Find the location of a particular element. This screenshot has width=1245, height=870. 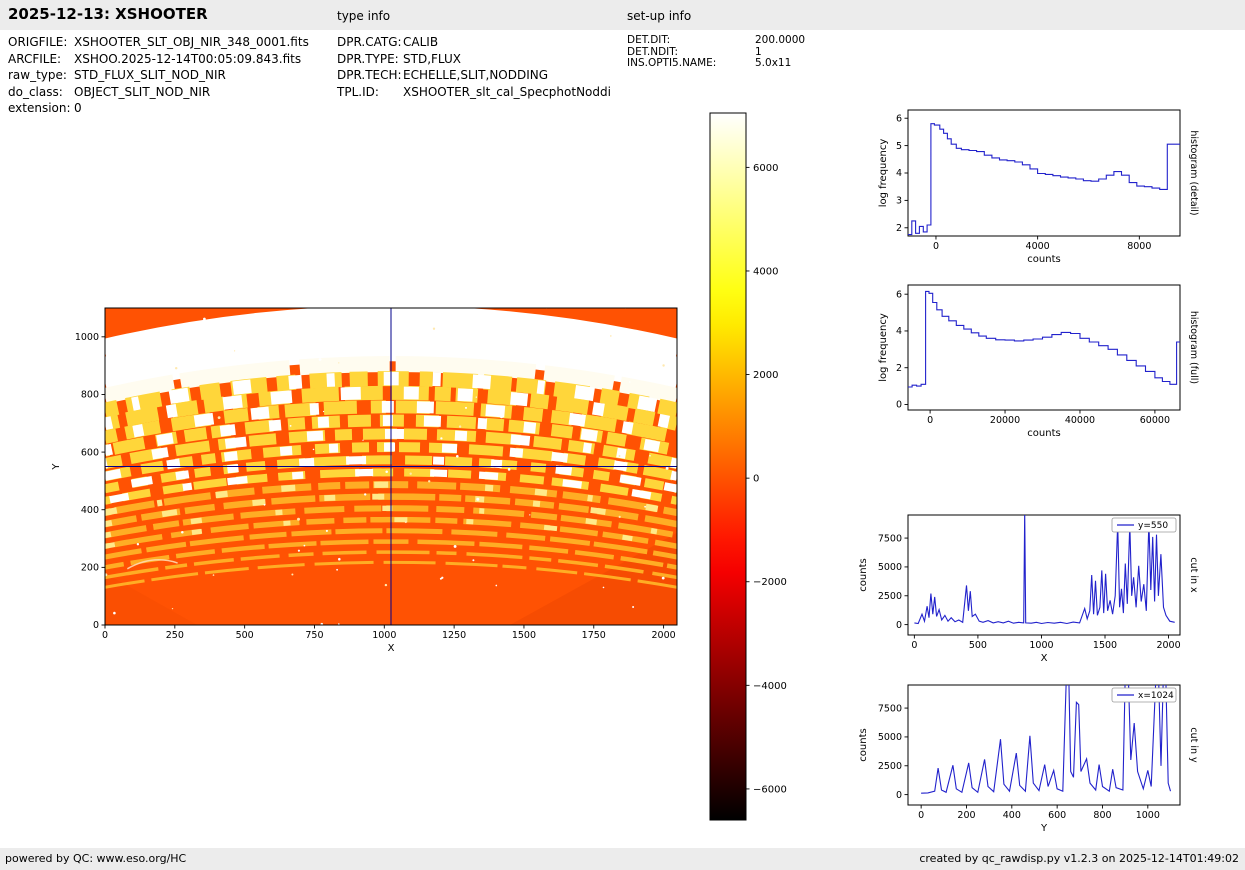

y-tick-label: 6 is located at coordinates (899, 118).